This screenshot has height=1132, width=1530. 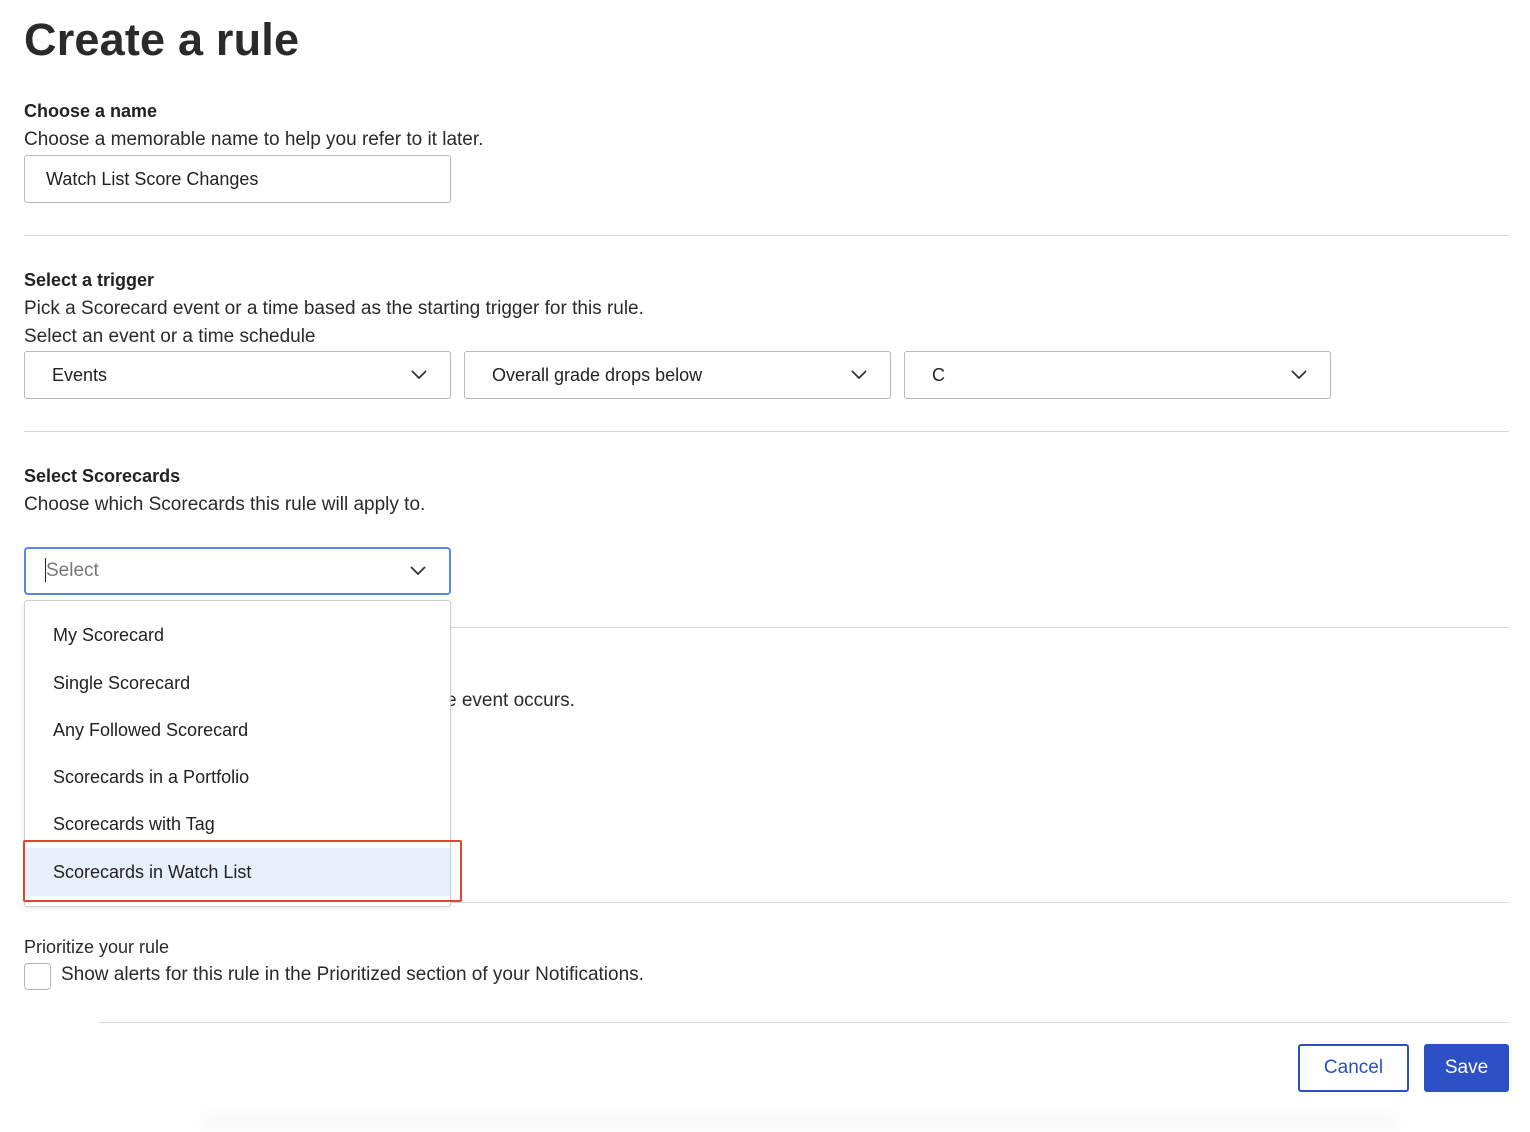 I want to click on scorecards-select: Select, so click(x=237, y=571).